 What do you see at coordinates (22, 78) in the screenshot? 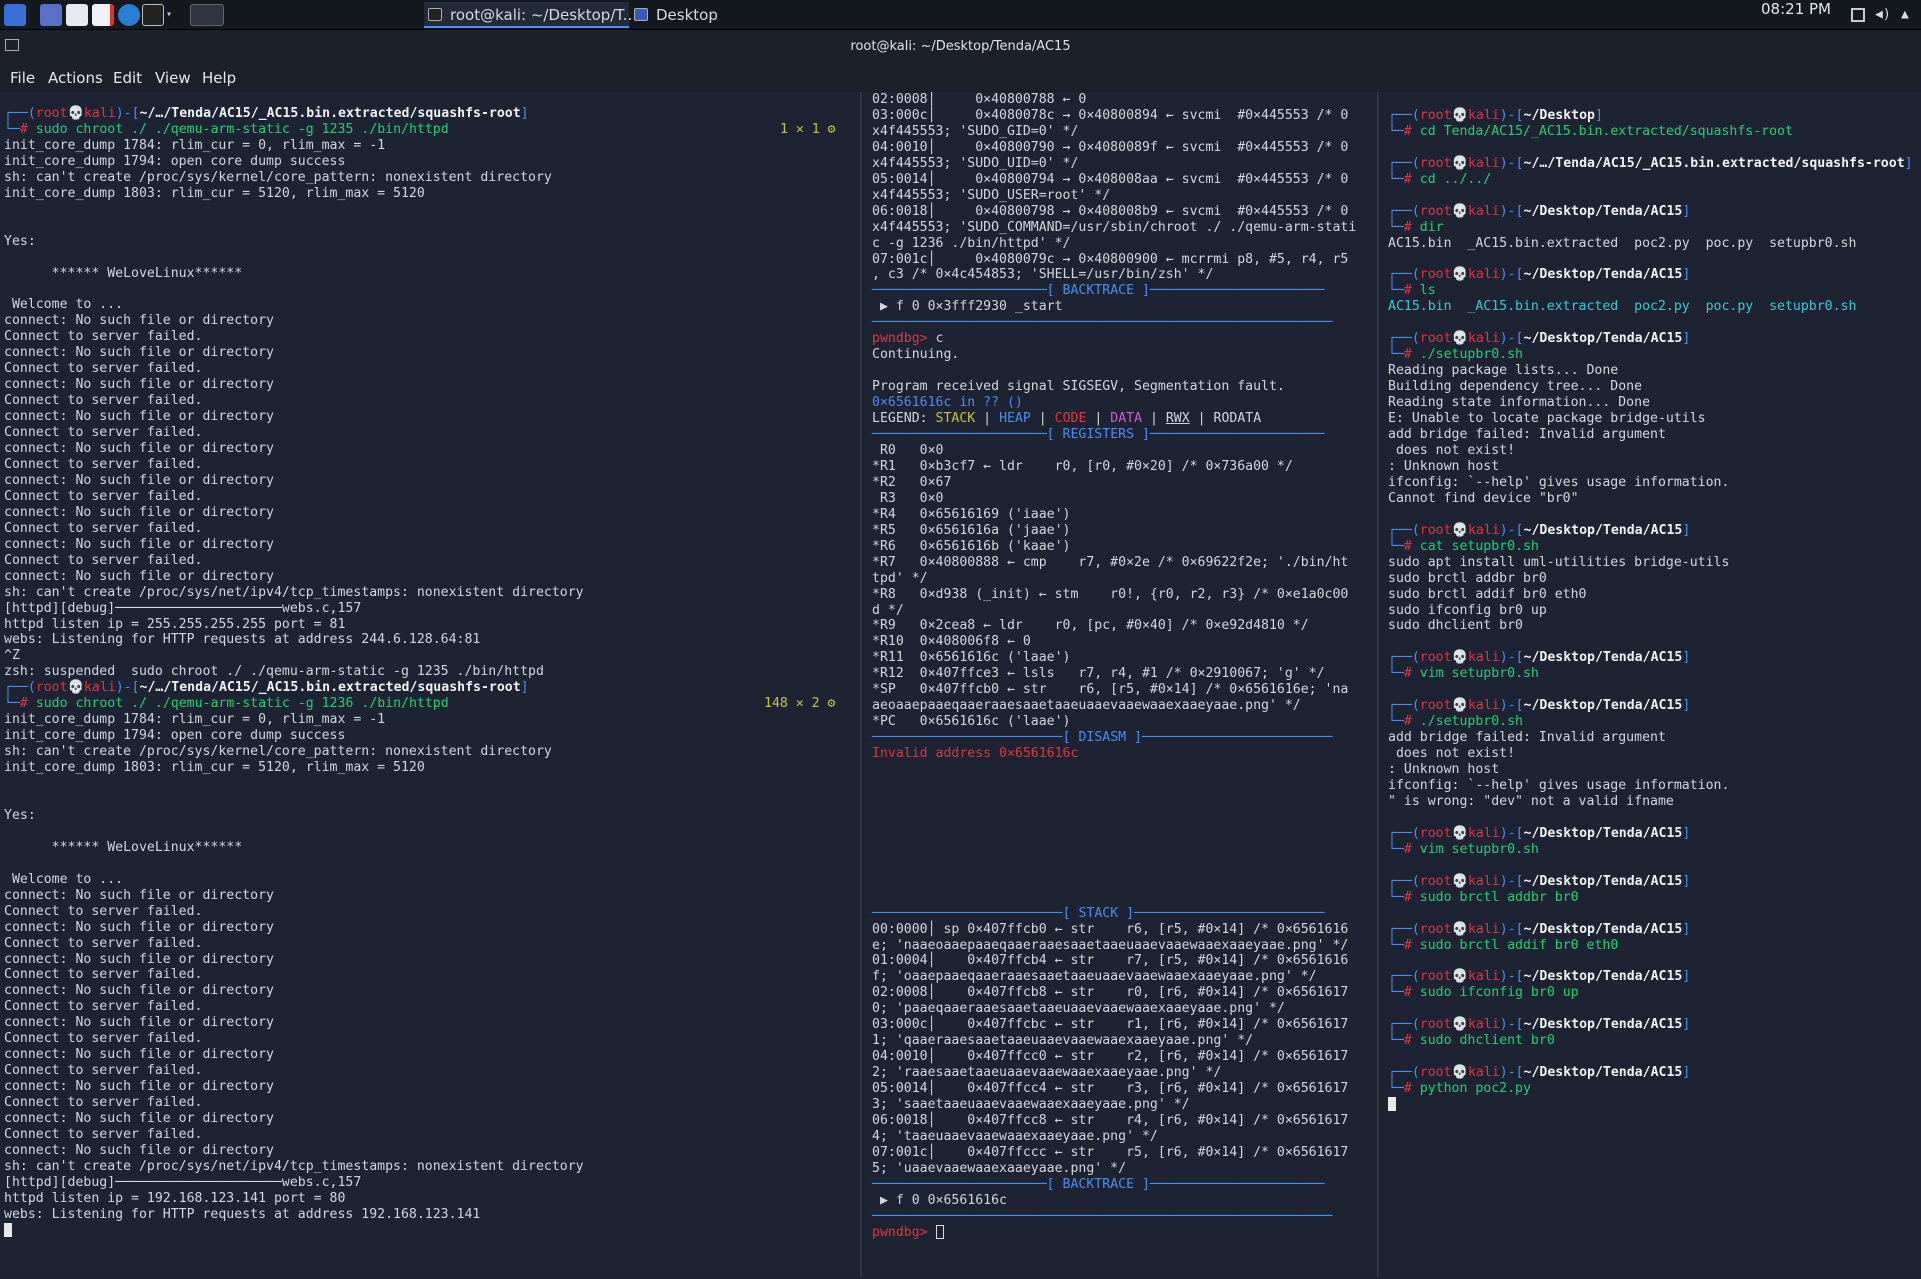
I see `menu-file: File` at bounding box center [22, 78].